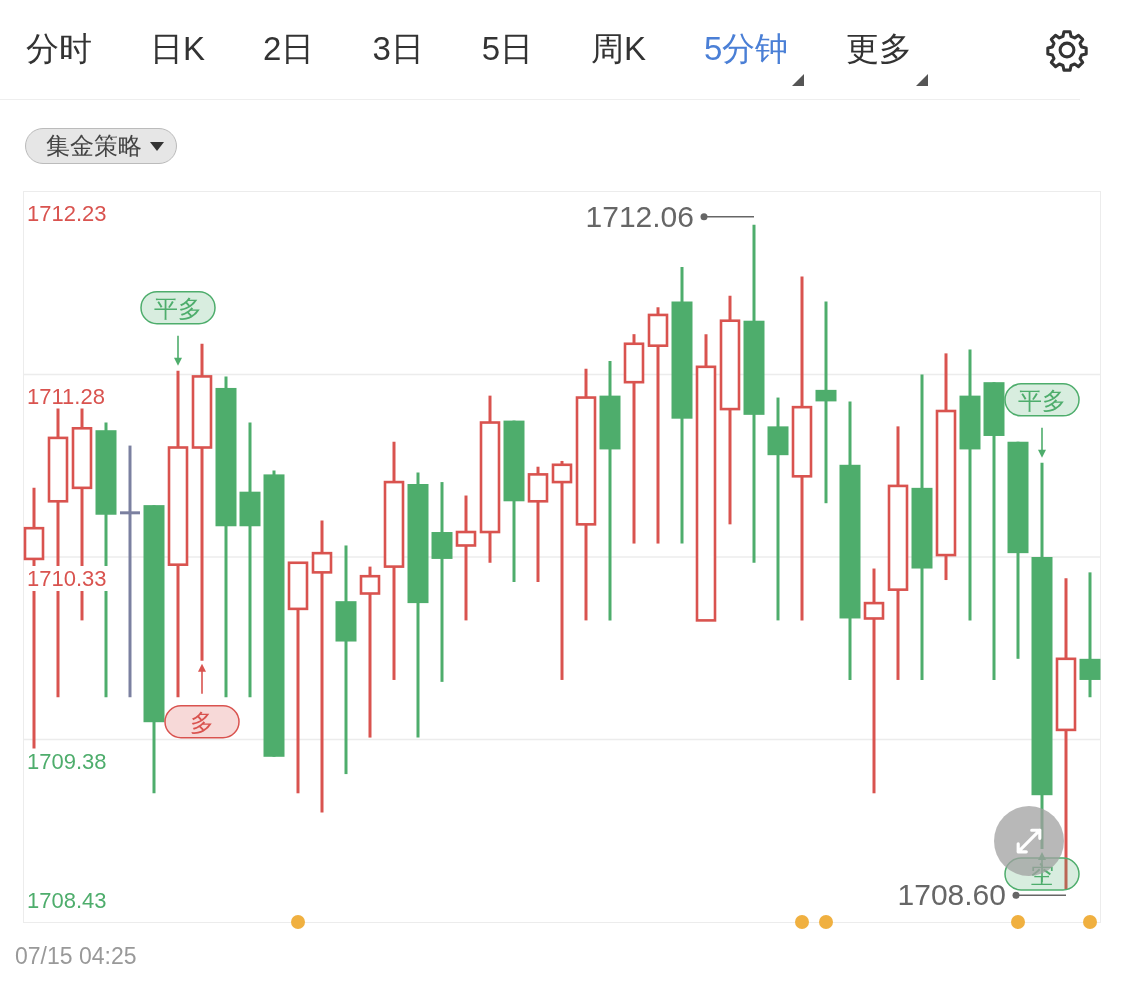  I want to click on period-tab: 3日, so click(398, 49).